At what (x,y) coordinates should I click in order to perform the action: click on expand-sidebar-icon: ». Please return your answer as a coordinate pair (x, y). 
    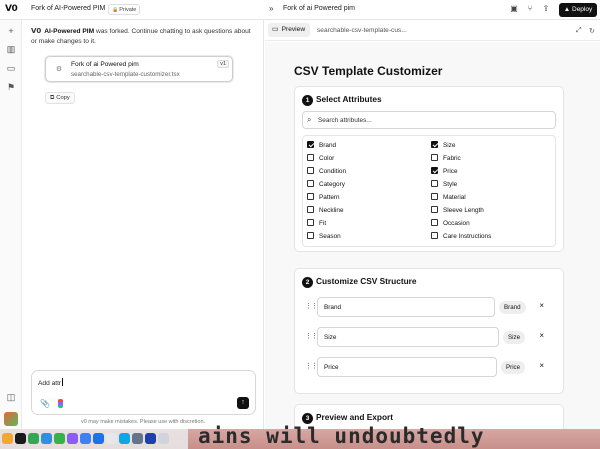
    Looking at the image, I should click on (271, 8).